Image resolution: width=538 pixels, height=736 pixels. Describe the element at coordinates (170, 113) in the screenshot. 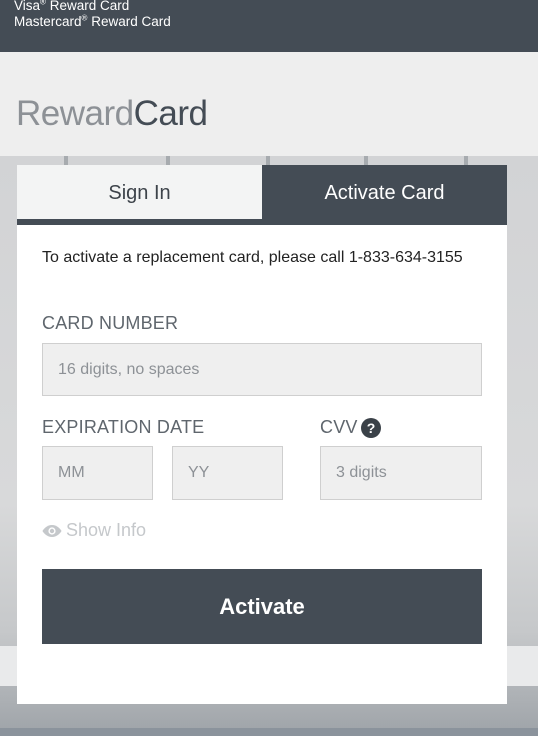

I see `logo-card: Card` at that location.